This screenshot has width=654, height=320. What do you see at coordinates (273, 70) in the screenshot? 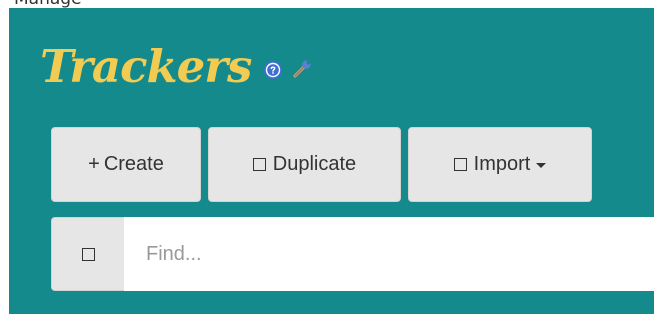
I see `question-circle-icon` at bounding box center [273, 70].